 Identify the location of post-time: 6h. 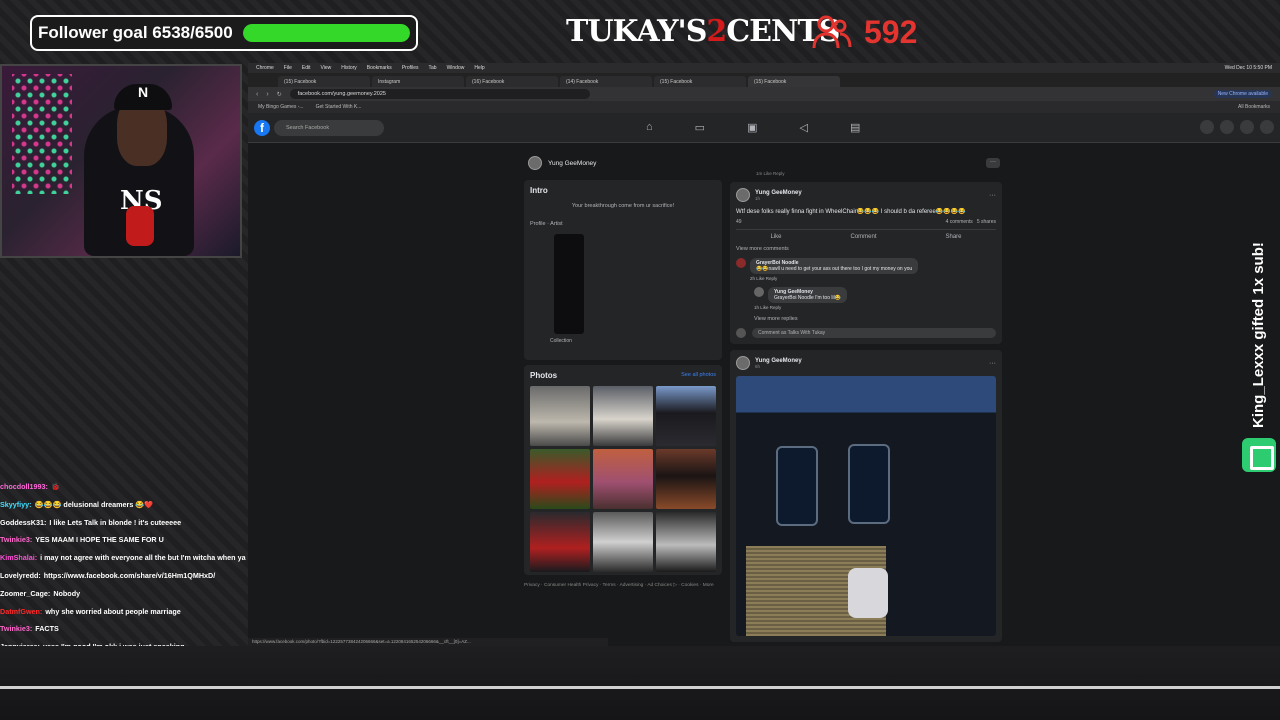
(758, 366).